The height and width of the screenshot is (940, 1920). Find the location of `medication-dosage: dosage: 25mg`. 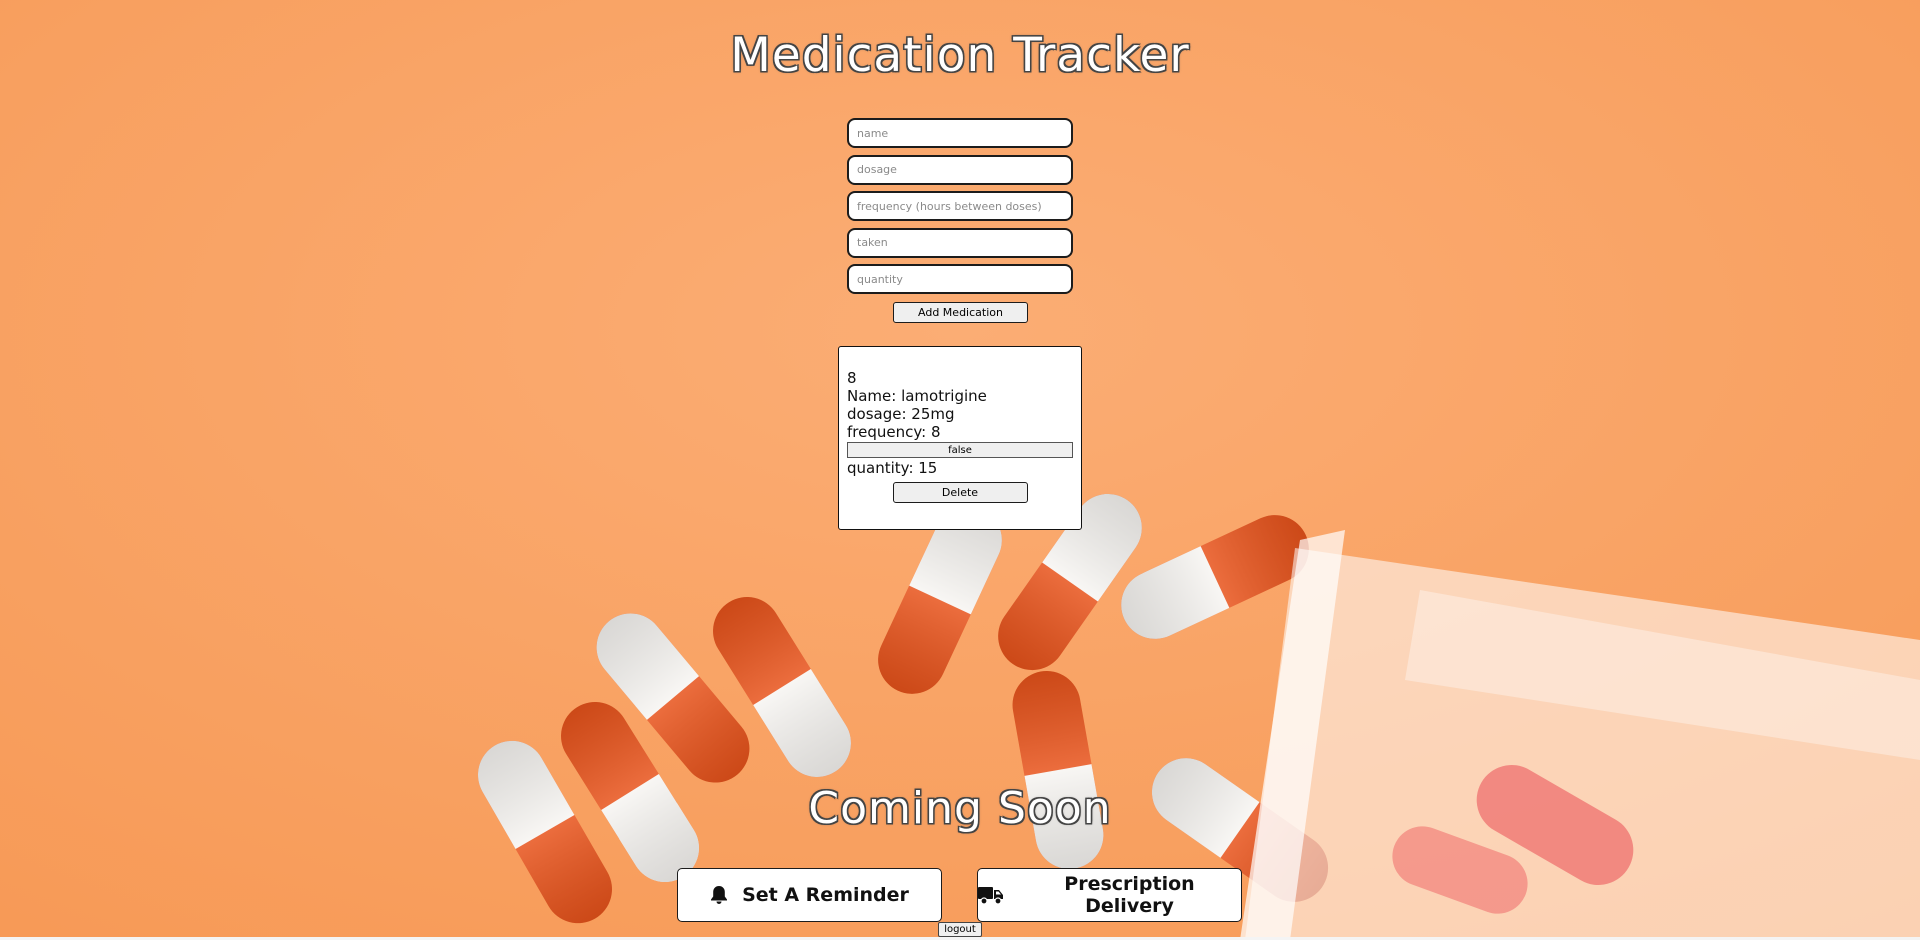

medication-dosage: dosage: 25mg is located at coordinates (901, 414).